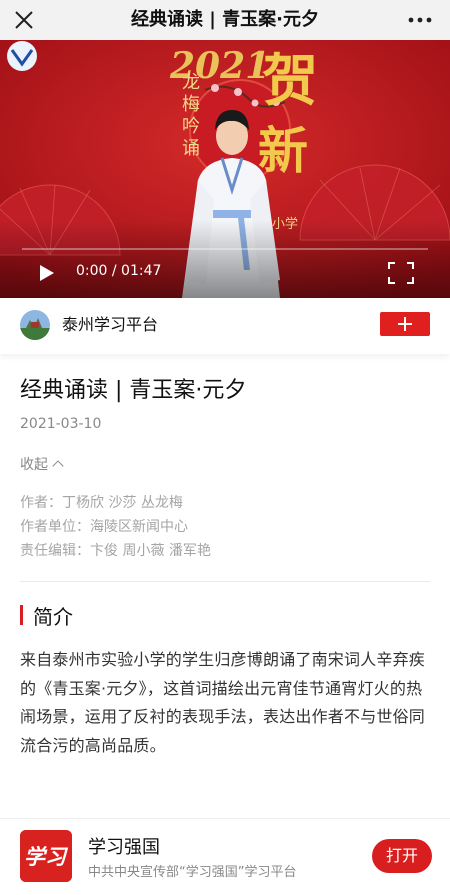  I want to click on top-bar: 经典诵读 | 青玉案·元夕, so click(225, 20).